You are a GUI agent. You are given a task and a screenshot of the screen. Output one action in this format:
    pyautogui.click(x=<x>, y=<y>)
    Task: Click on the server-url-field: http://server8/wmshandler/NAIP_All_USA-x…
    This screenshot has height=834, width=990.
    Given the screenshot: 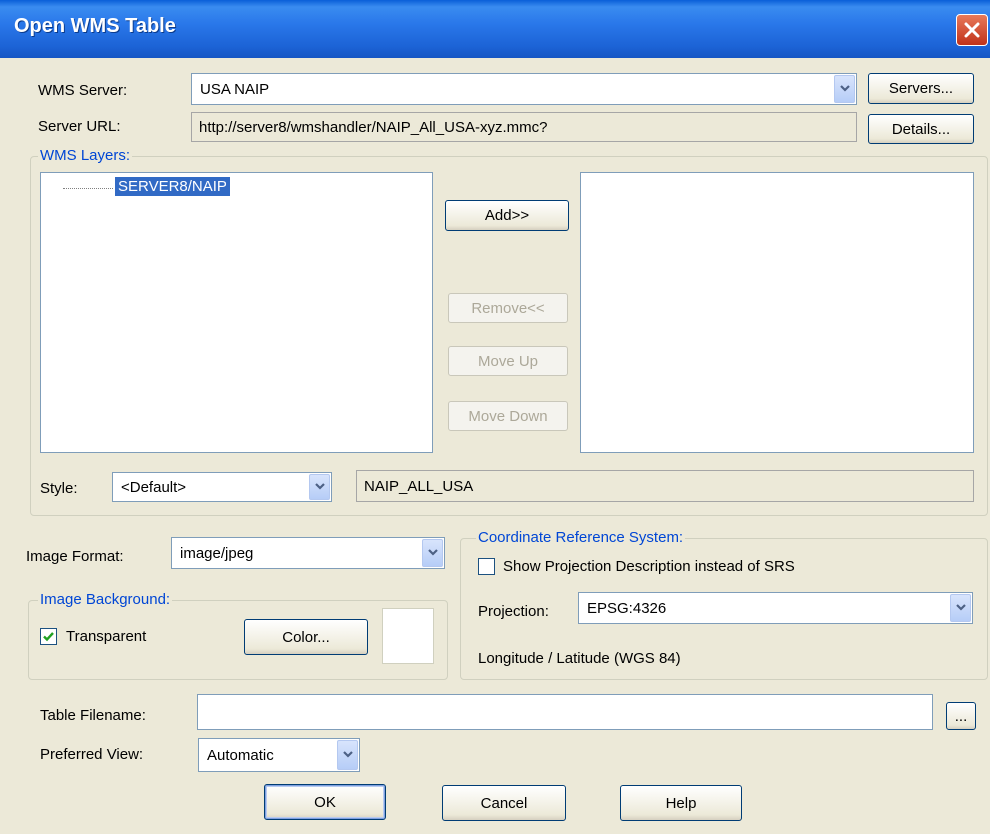 What is the action you would take?
    pyautogui.click(x=524, y=127)
    